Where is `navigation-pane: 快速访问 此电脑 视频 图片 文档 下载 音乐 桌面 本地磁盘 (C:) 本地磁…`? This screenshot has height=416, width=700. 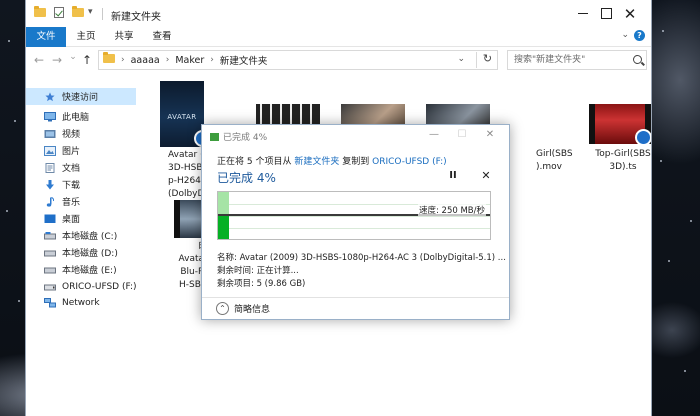 navigation-pane: 快速访问 此电脑 视频 图片 文档 下载 音乐 桌面 本地磁盘 (C:) 本地磁… is located at coordinates (81, 245).